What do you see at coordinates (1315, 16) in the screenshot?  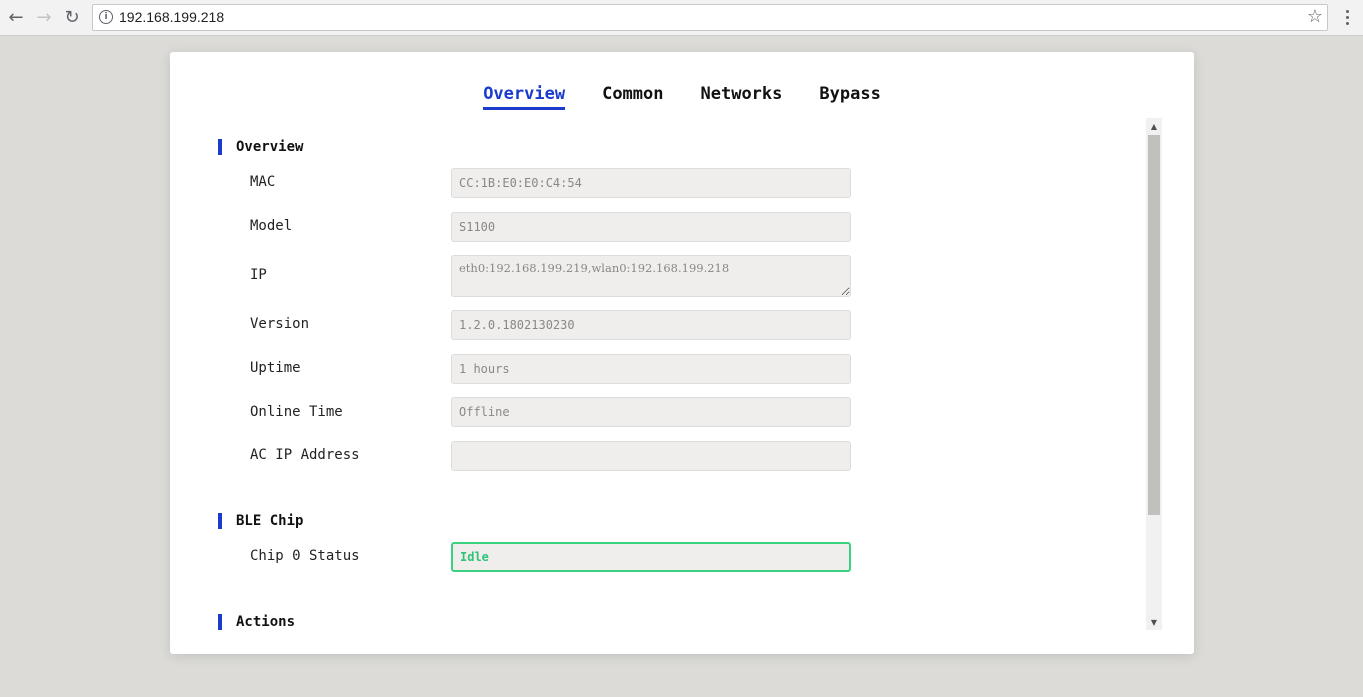 I see `bookmark-star-icon: ☆` at bounding box center [1315, 16].